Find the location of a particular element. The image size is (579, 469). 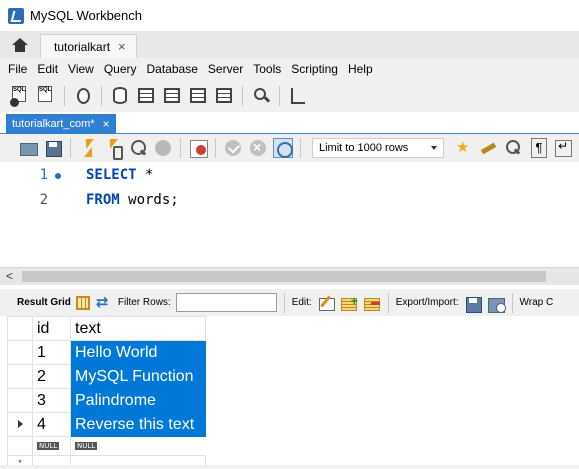

wrap-cell-content-label: Wrap C is located at coordinates (537, 302).